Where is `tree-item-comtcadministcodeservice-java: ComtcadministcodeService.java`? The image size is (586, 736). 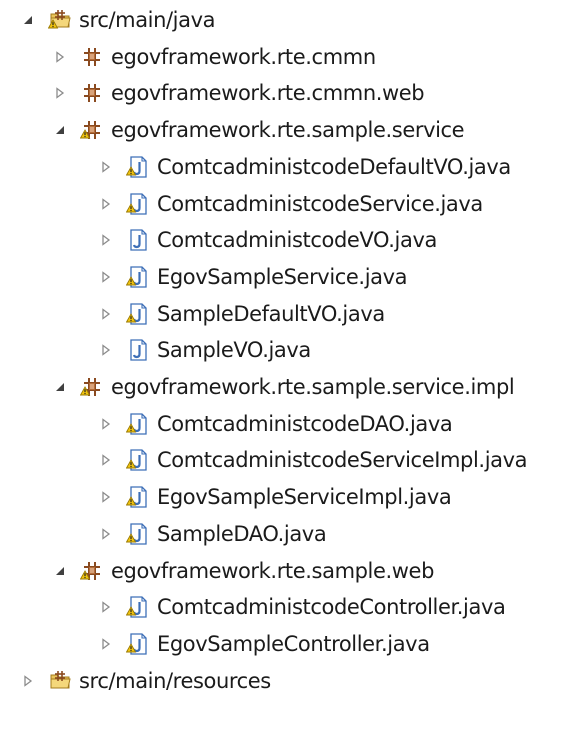
tree-item-comtcadministcodeservice-java: ComtcadministcodeService.java is located at coordinates (290, 204).